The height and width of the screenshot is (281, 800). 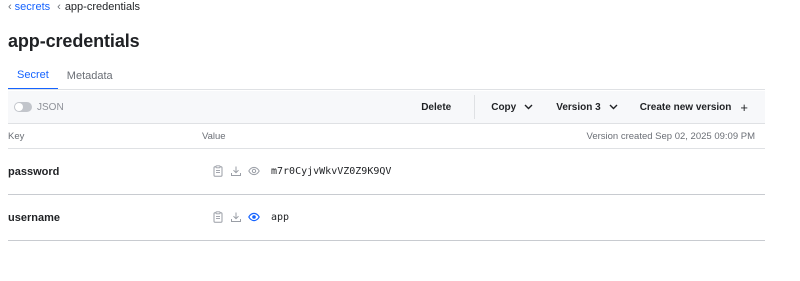 What do you see at coordinates (16, 136) in the screenshot?
I see `column-header-key: Key` at bounding box center [16, 136].